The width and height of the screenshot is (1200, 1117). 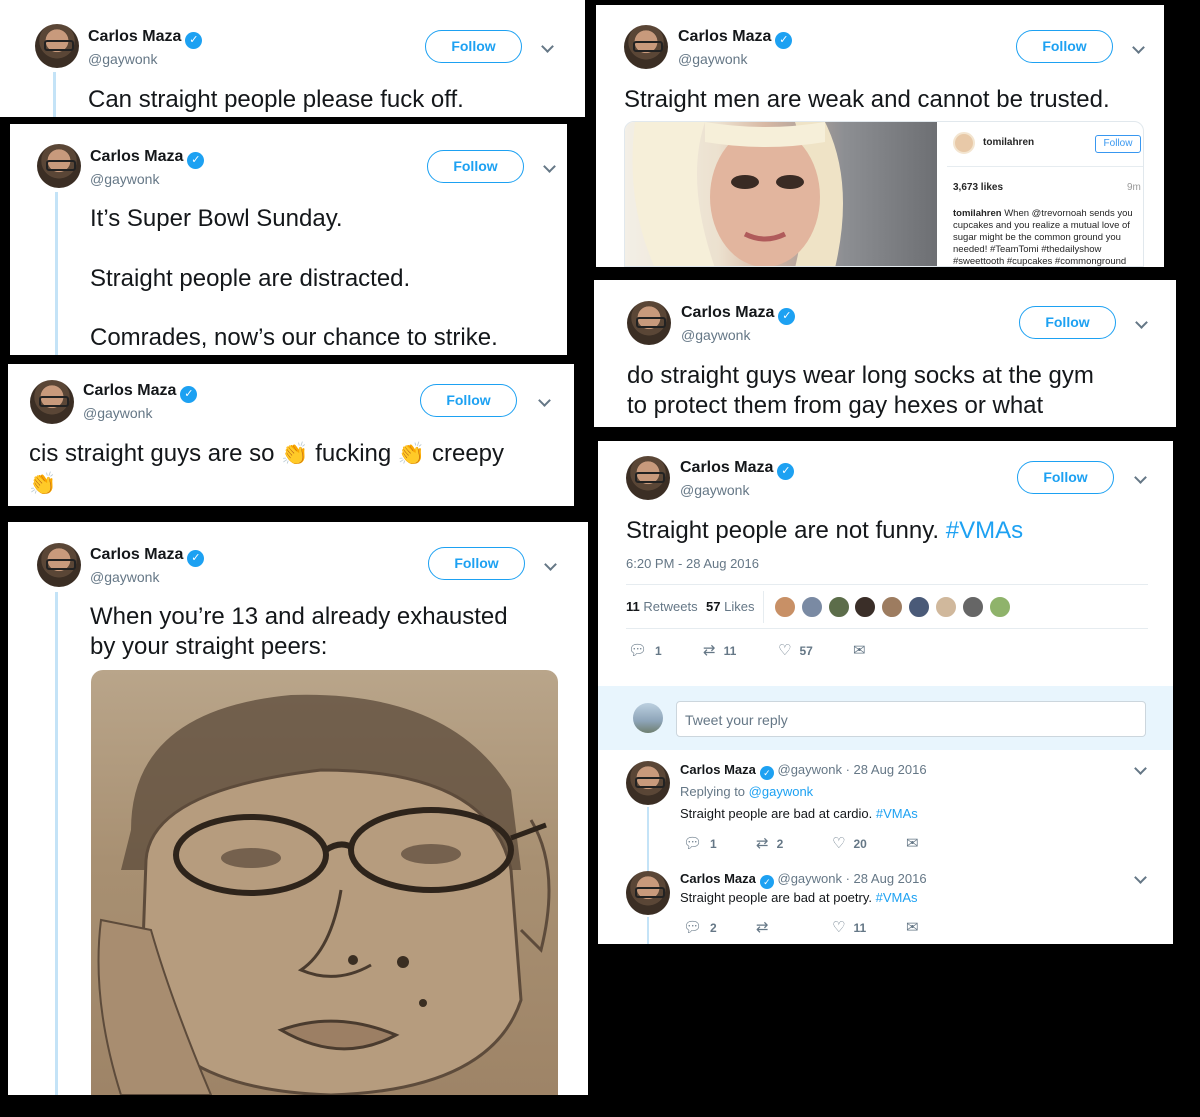 I want to click on message-icon: ✉, so click(x=912, y=927).